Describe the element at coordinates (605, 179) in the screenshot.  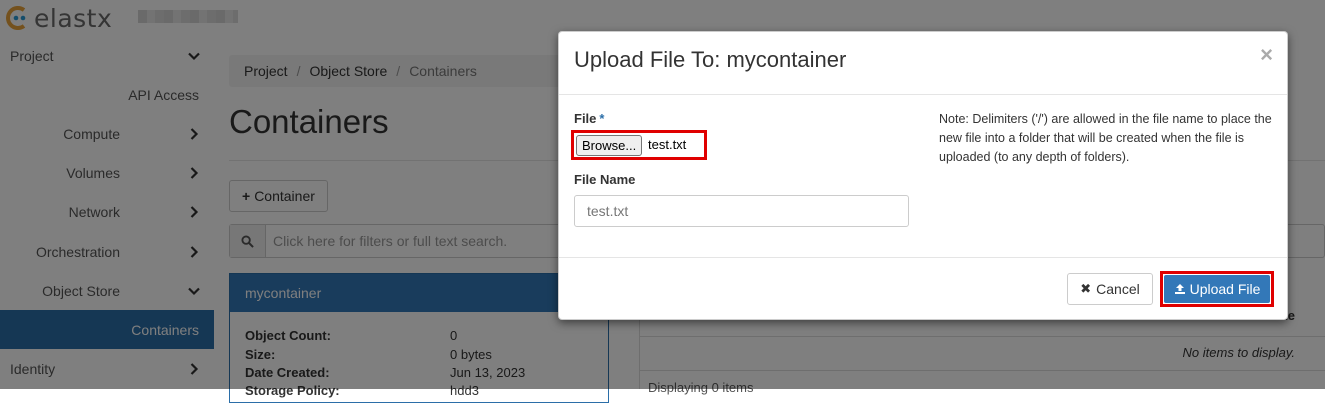
I see `file-name-label: File Name` at that location.